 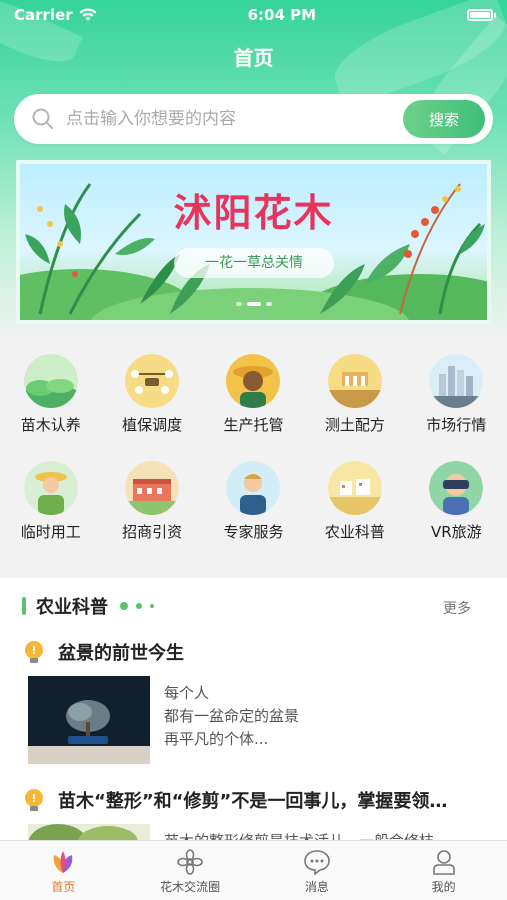 What do you see at coordinates (152, 532) in the screenshot?
I see `grid-item-label: 招商引资` at bounding box center [152, 532].